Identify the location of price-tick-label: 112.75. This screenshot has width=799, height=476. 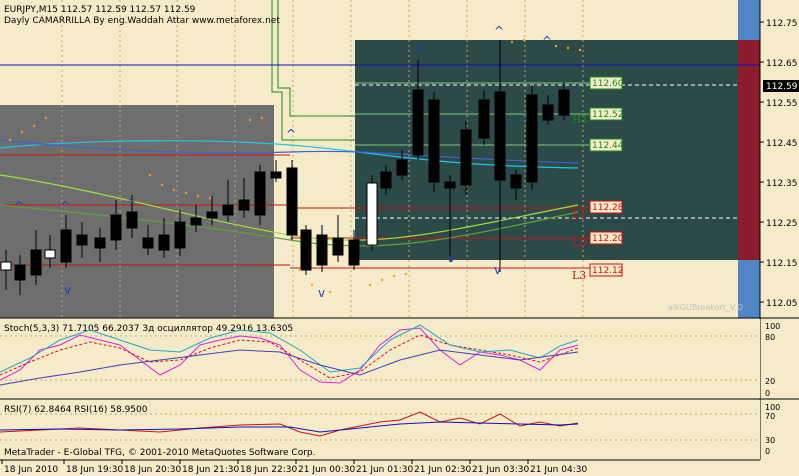
(782, 24).